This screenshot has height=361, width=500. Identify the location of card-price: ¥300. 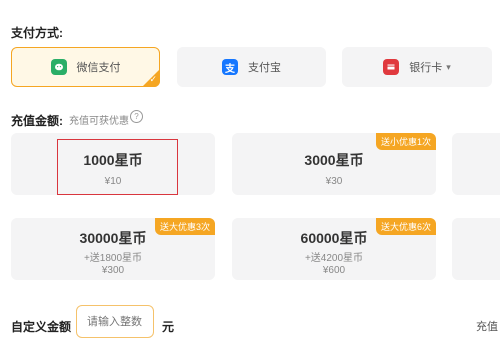
(113, 270).